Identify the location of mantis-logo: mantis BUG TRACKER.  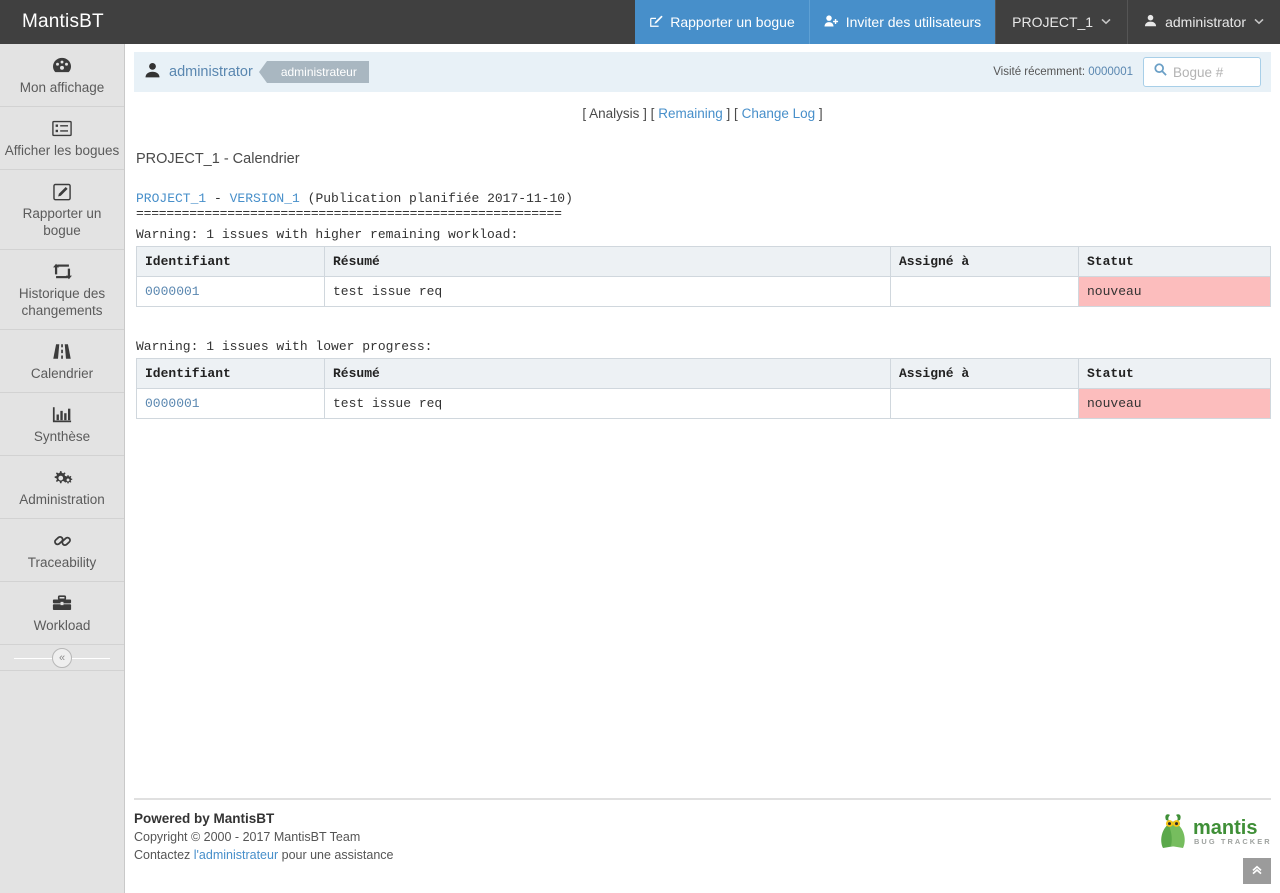
(1212, 836).